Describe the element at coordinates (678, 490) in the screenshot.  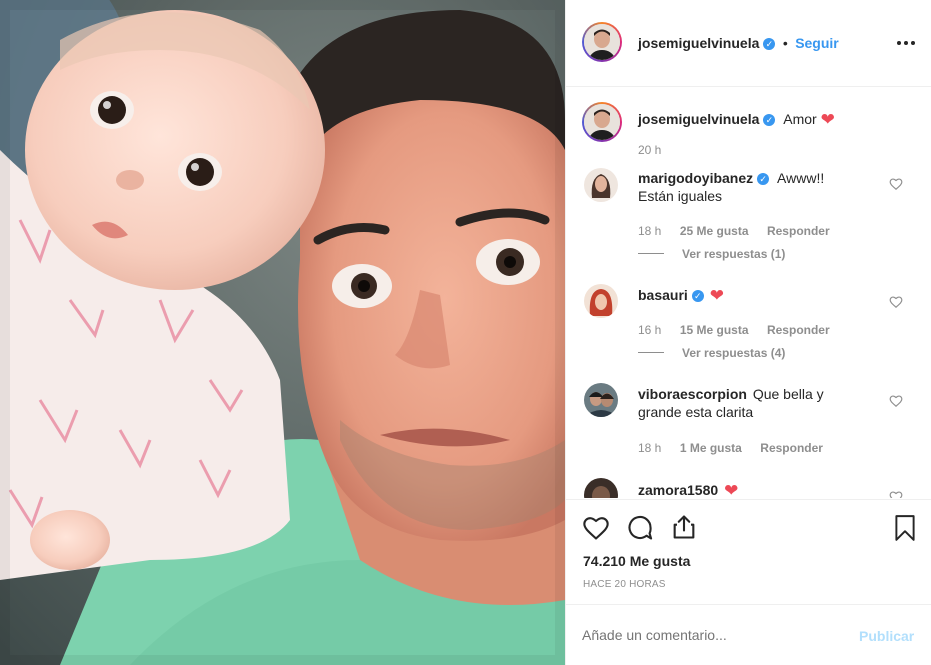
I see `comment-username: zamora1580` at that location.